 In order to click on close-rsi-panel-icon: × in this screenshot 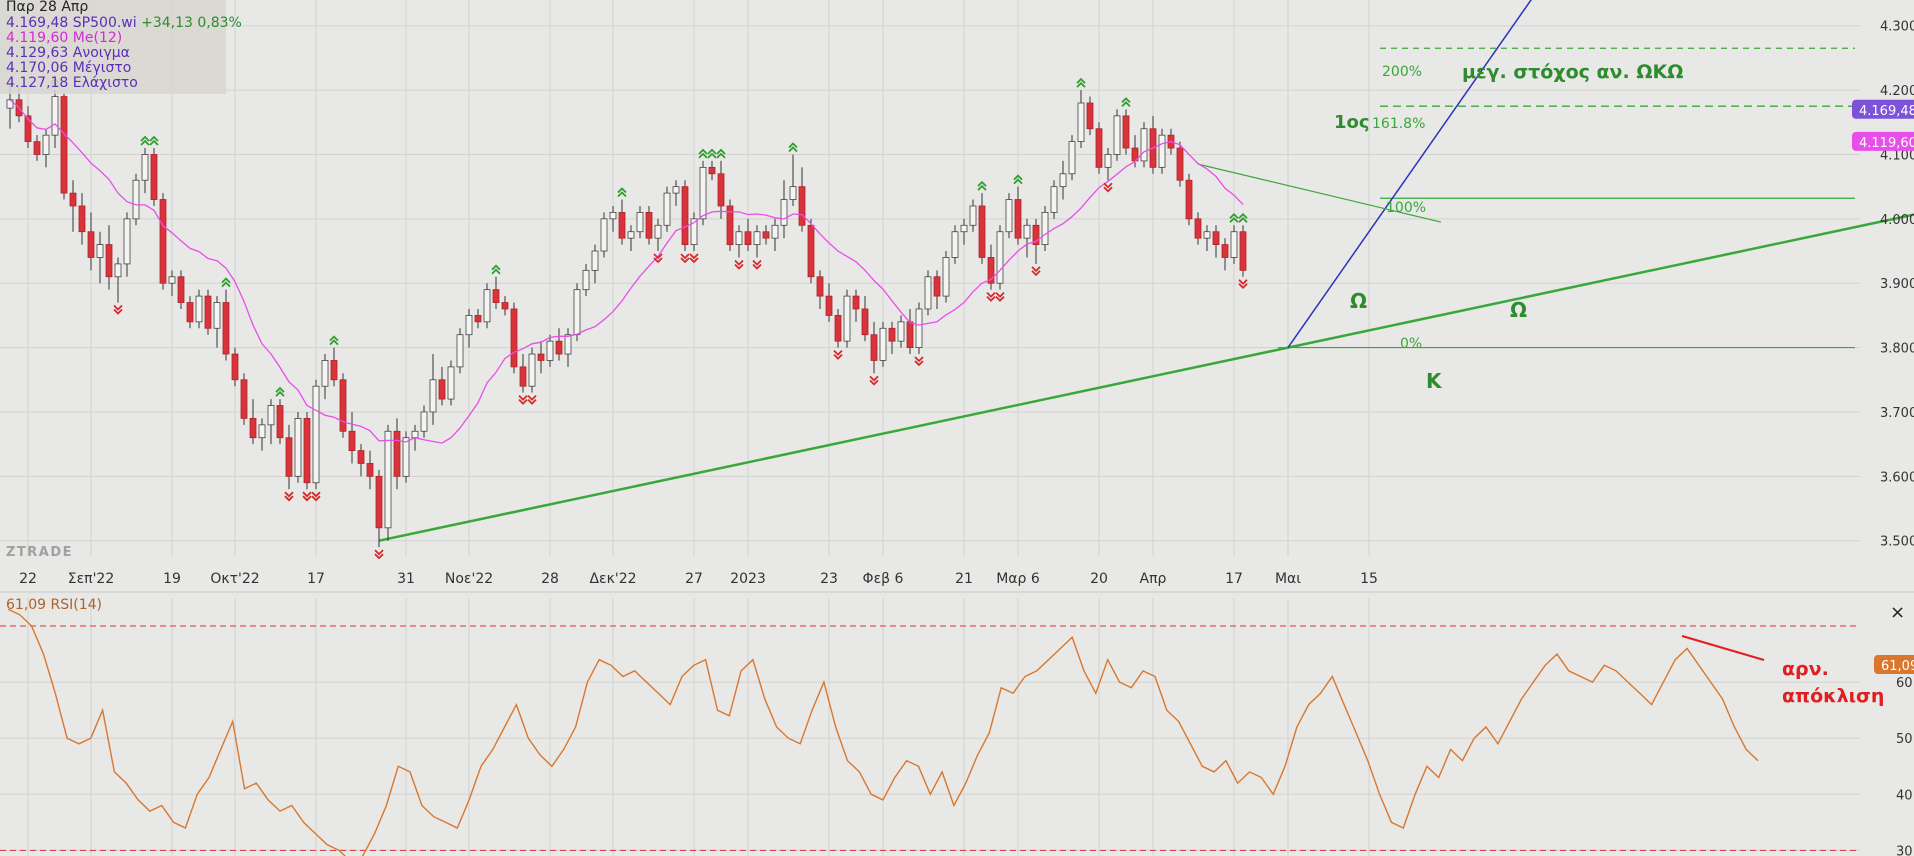, I will do `click(1897, 612)`.